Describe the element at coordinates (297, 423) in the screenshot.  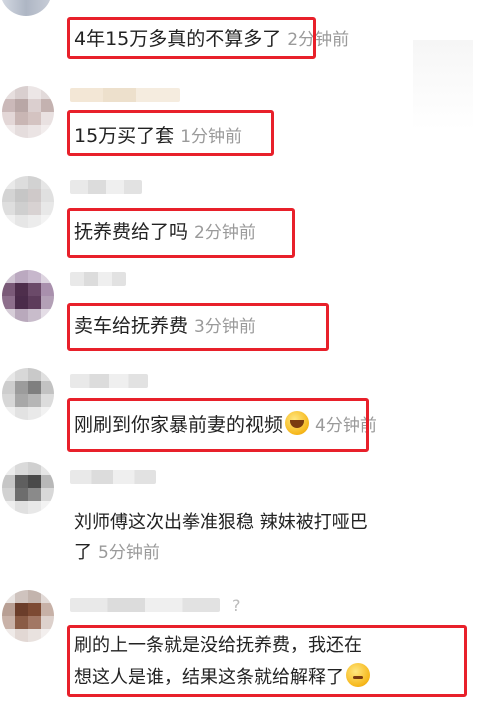
I see `rofl-emoji-icon` at that location.